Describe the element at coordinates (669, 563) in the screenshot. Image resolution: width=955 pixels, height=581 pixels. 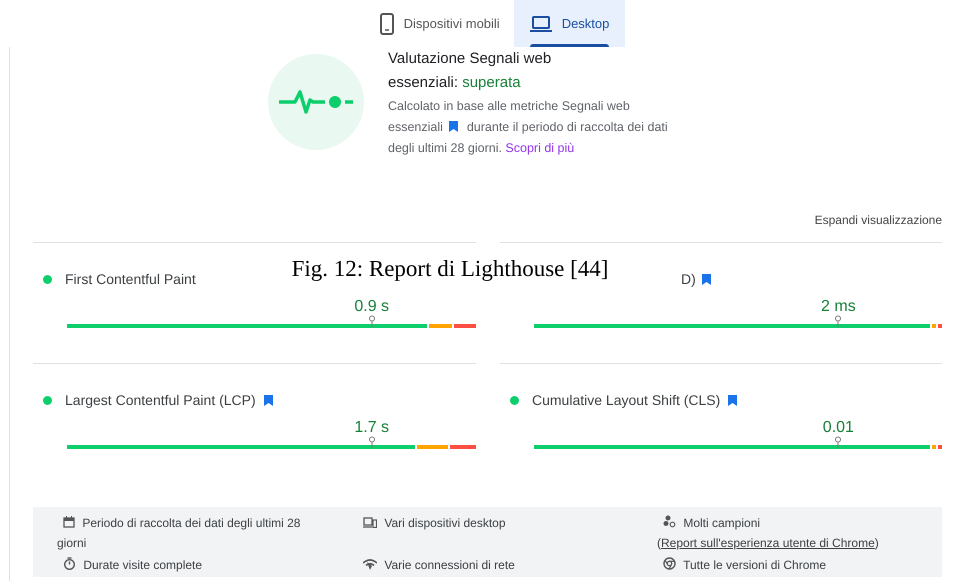
I see `chrome-icon` at that location.